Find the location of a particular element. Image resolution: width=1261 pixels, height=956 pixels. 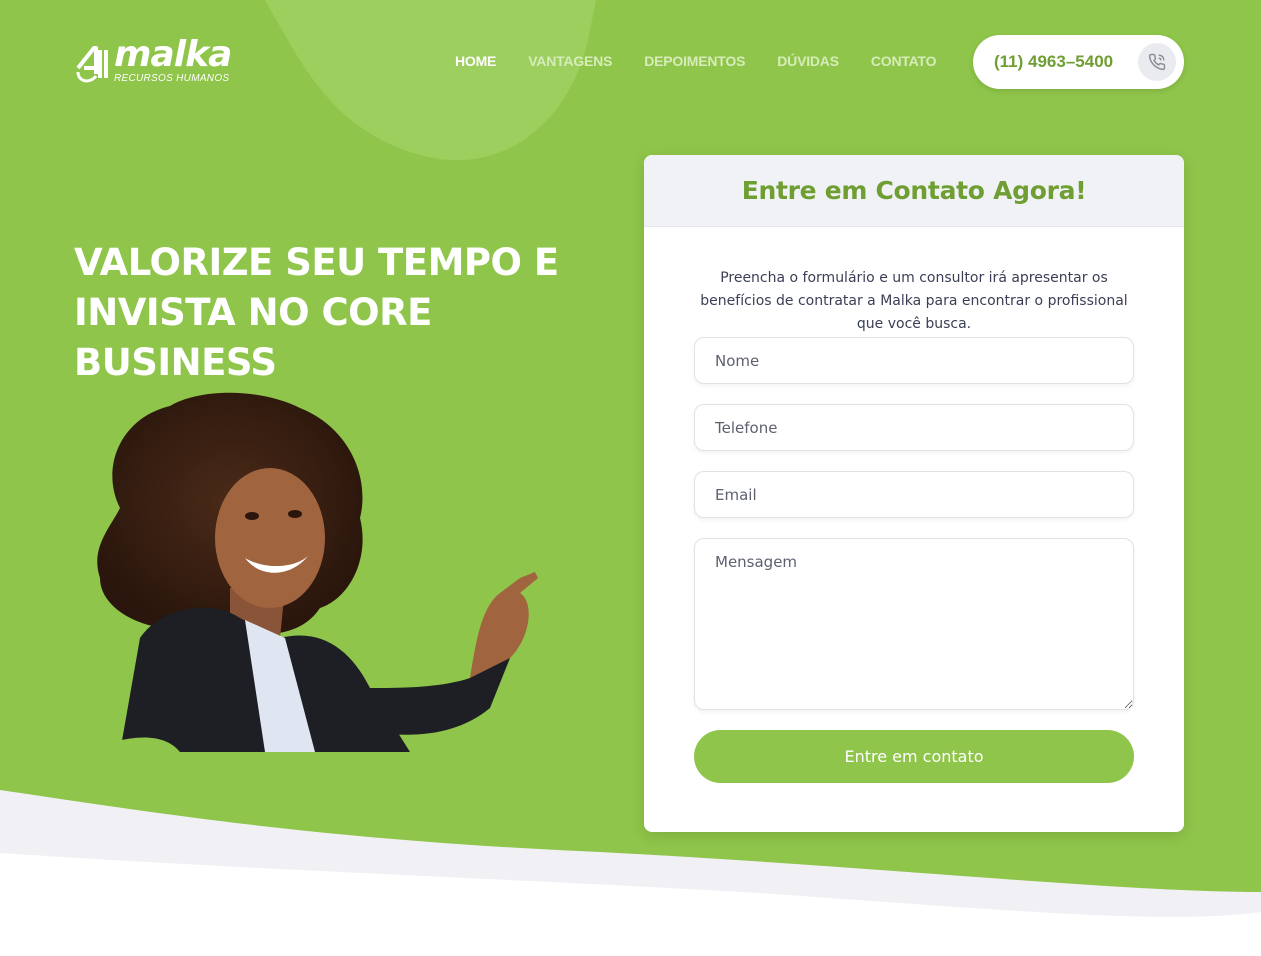

logo-subtitle: RECURSOS HUMANOS is located at coordinates (172, 78).